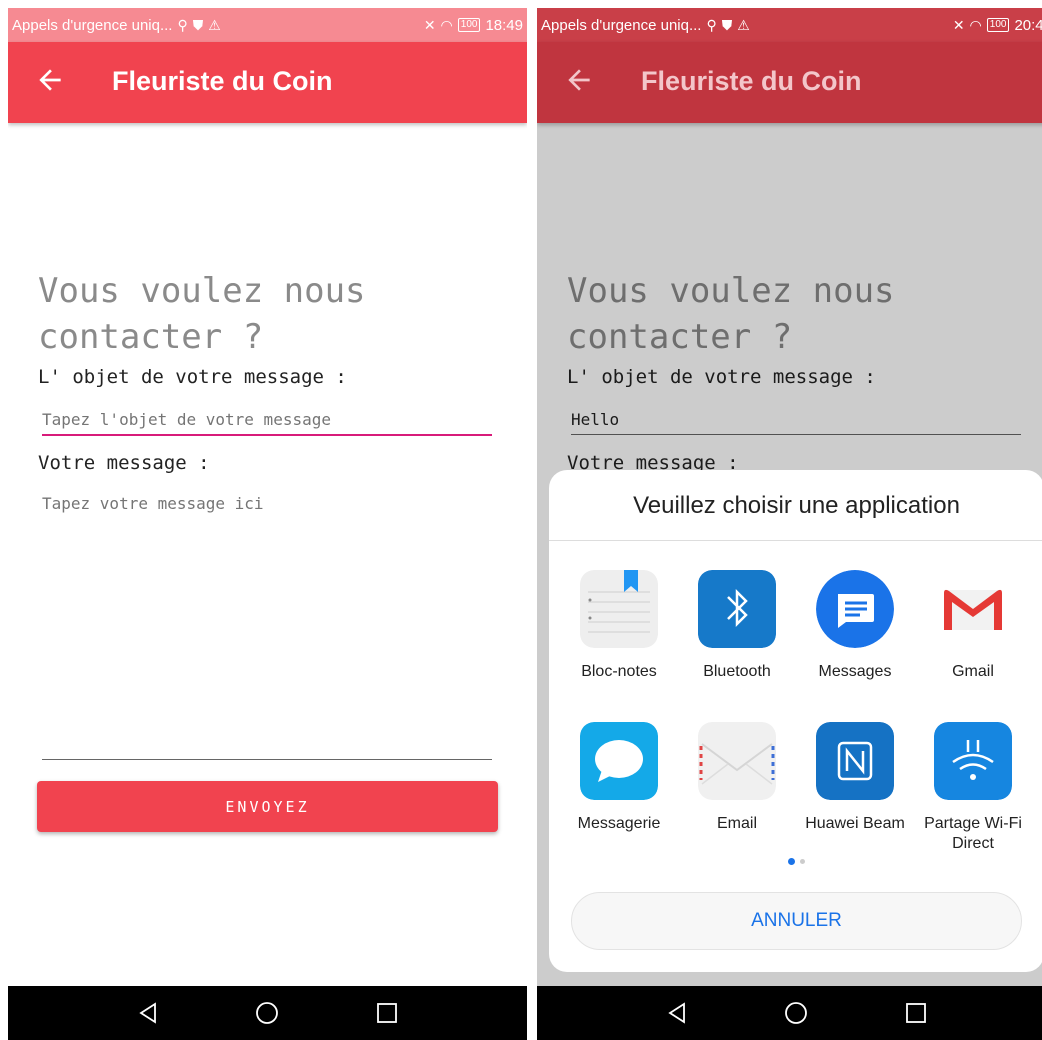 The image size is (1042, 1040). I want to click on app-option-email: Email, so click(737, 778).